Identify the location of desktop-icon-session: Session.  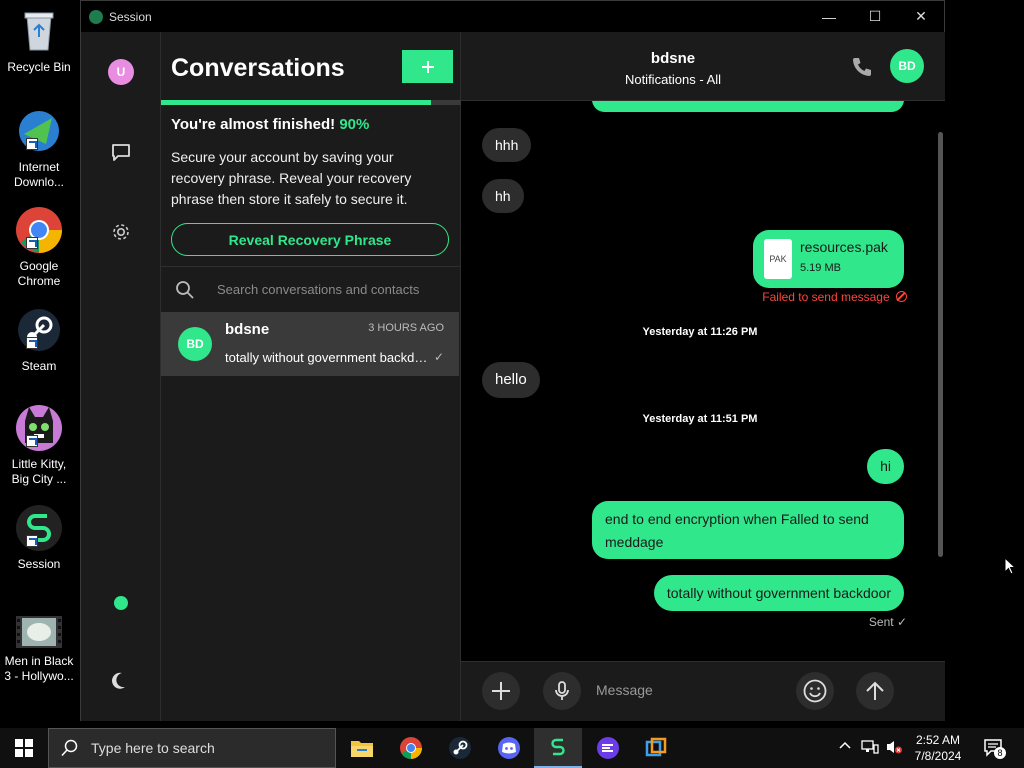
(39, 537).